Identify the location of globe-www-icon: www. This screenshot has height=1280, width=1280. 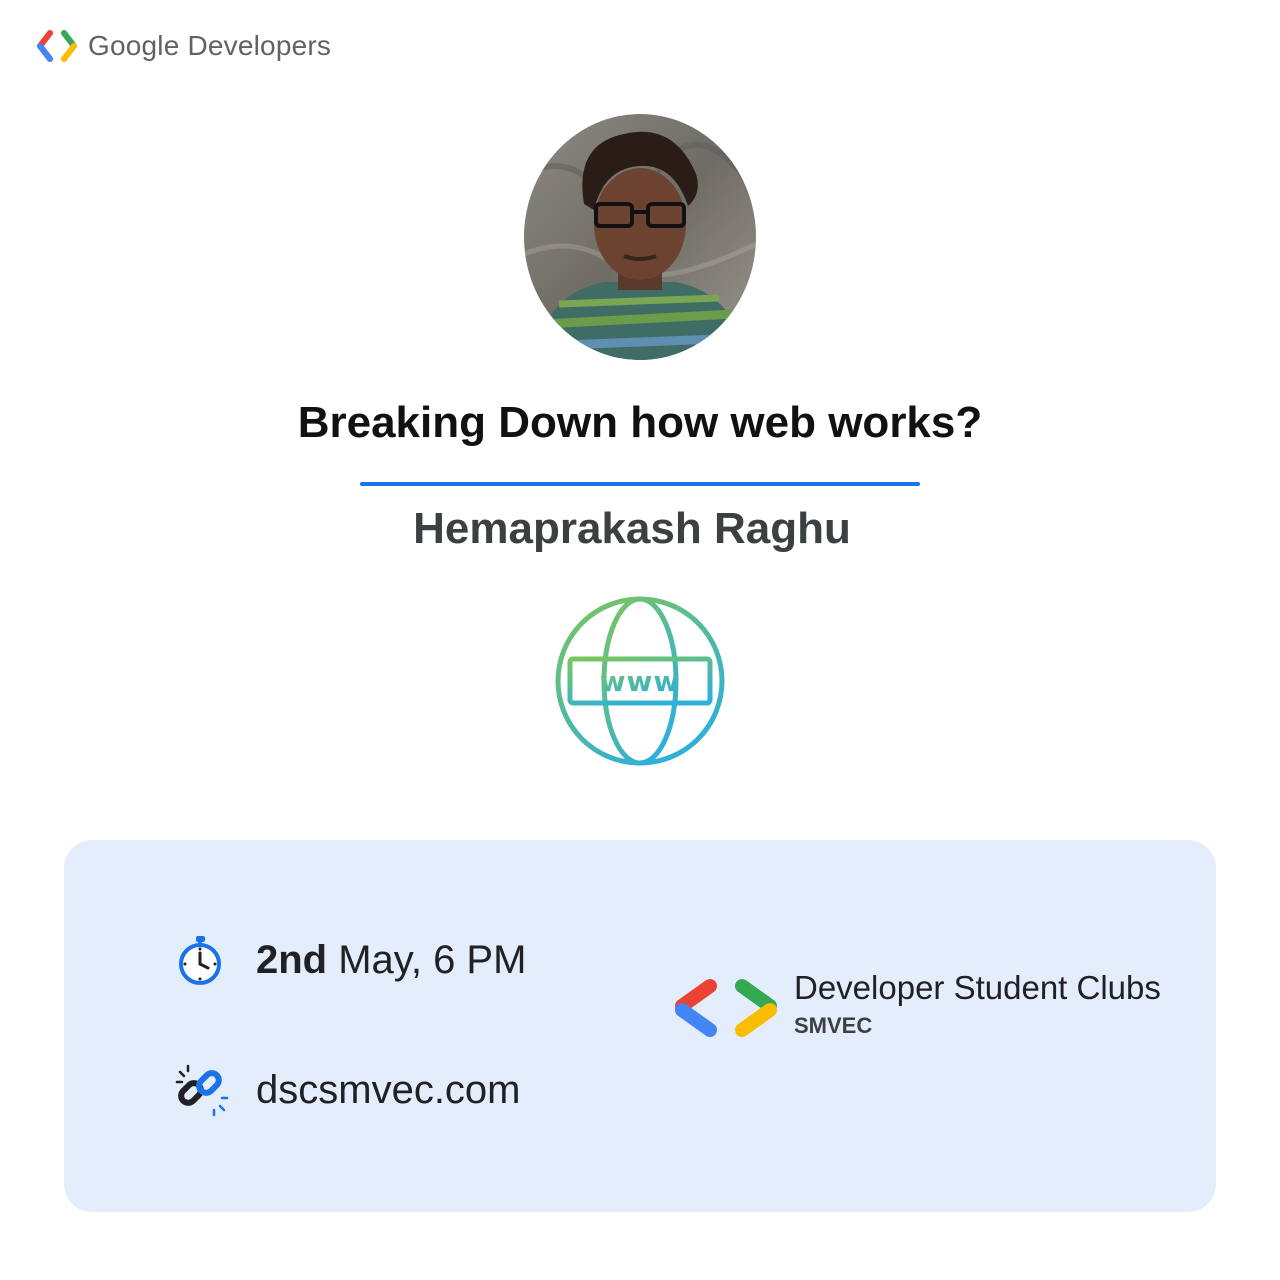
(640, 681).